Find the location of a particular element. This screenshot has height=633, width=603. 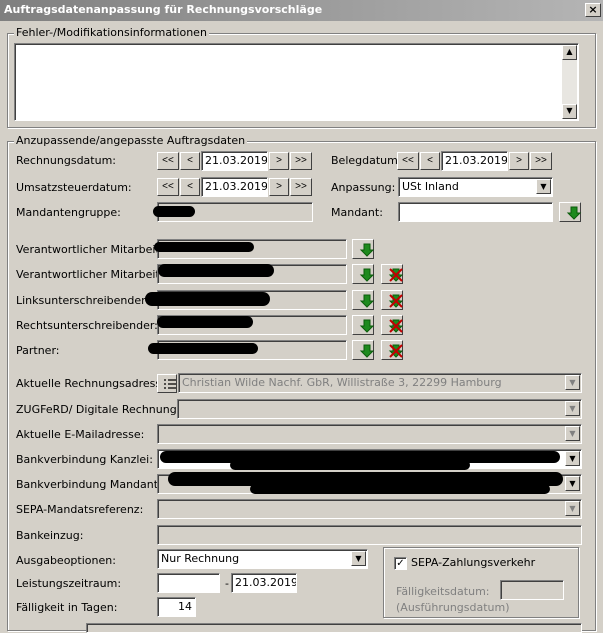

bankeinzug-label: Bankeinzug: is located at coordinates (50, 535).